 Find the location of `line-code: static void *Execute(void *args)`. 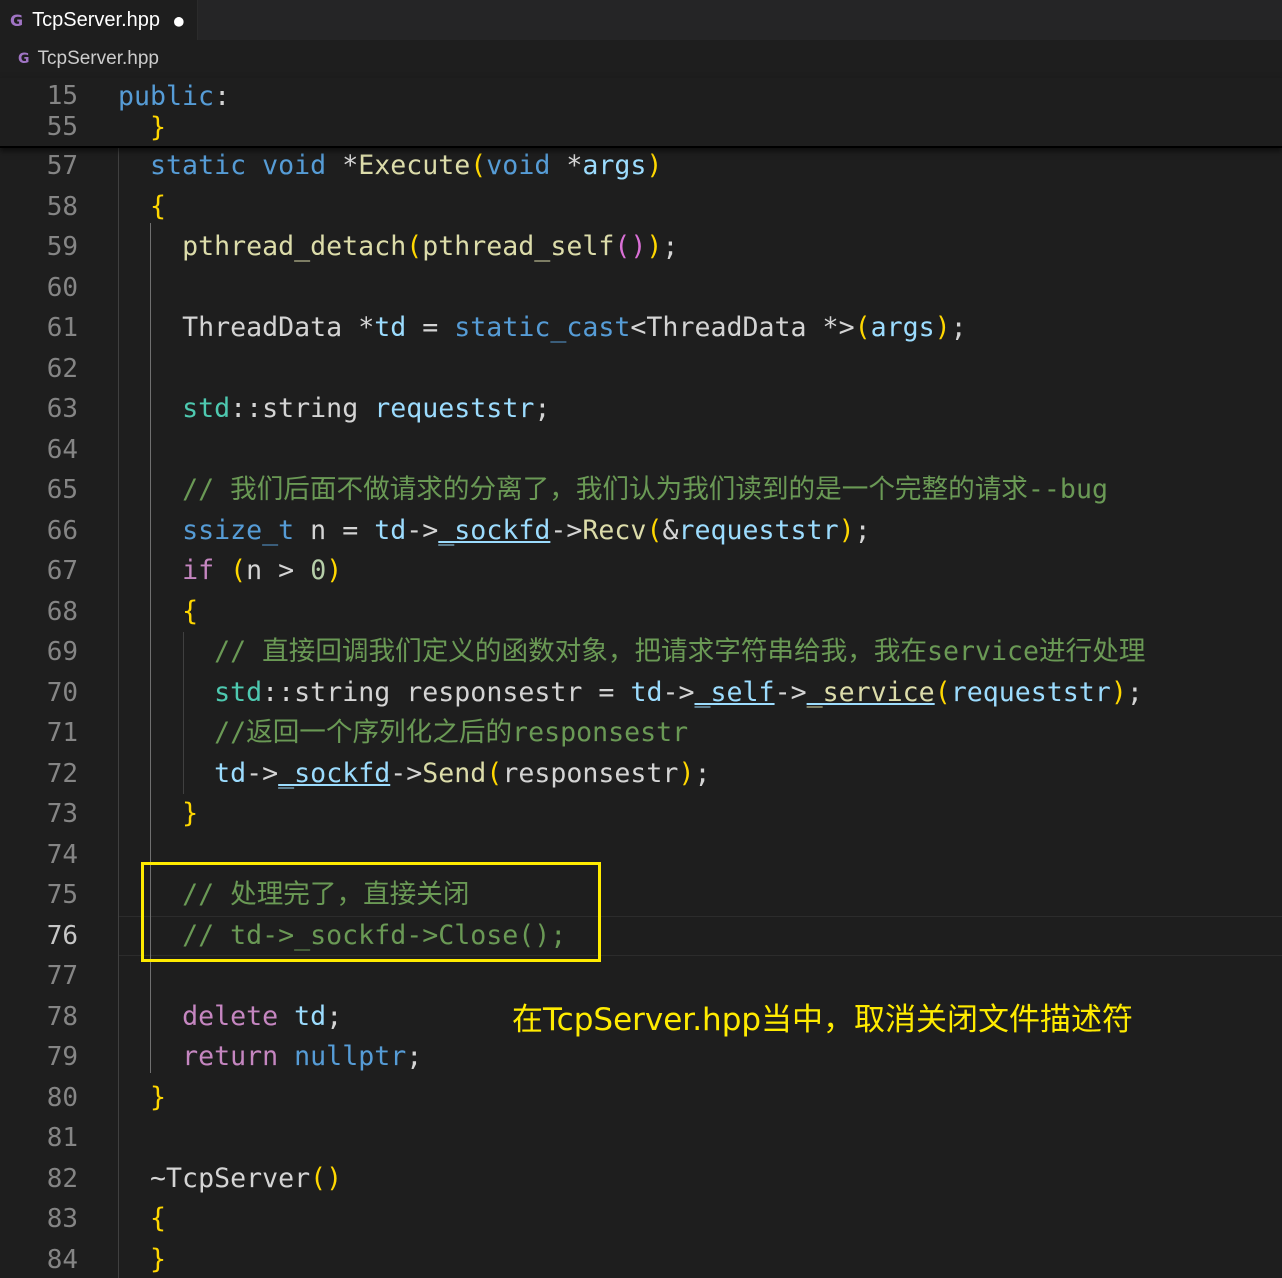

line-code: static void *Execute(void *args) is located at coordinates (406, 165).